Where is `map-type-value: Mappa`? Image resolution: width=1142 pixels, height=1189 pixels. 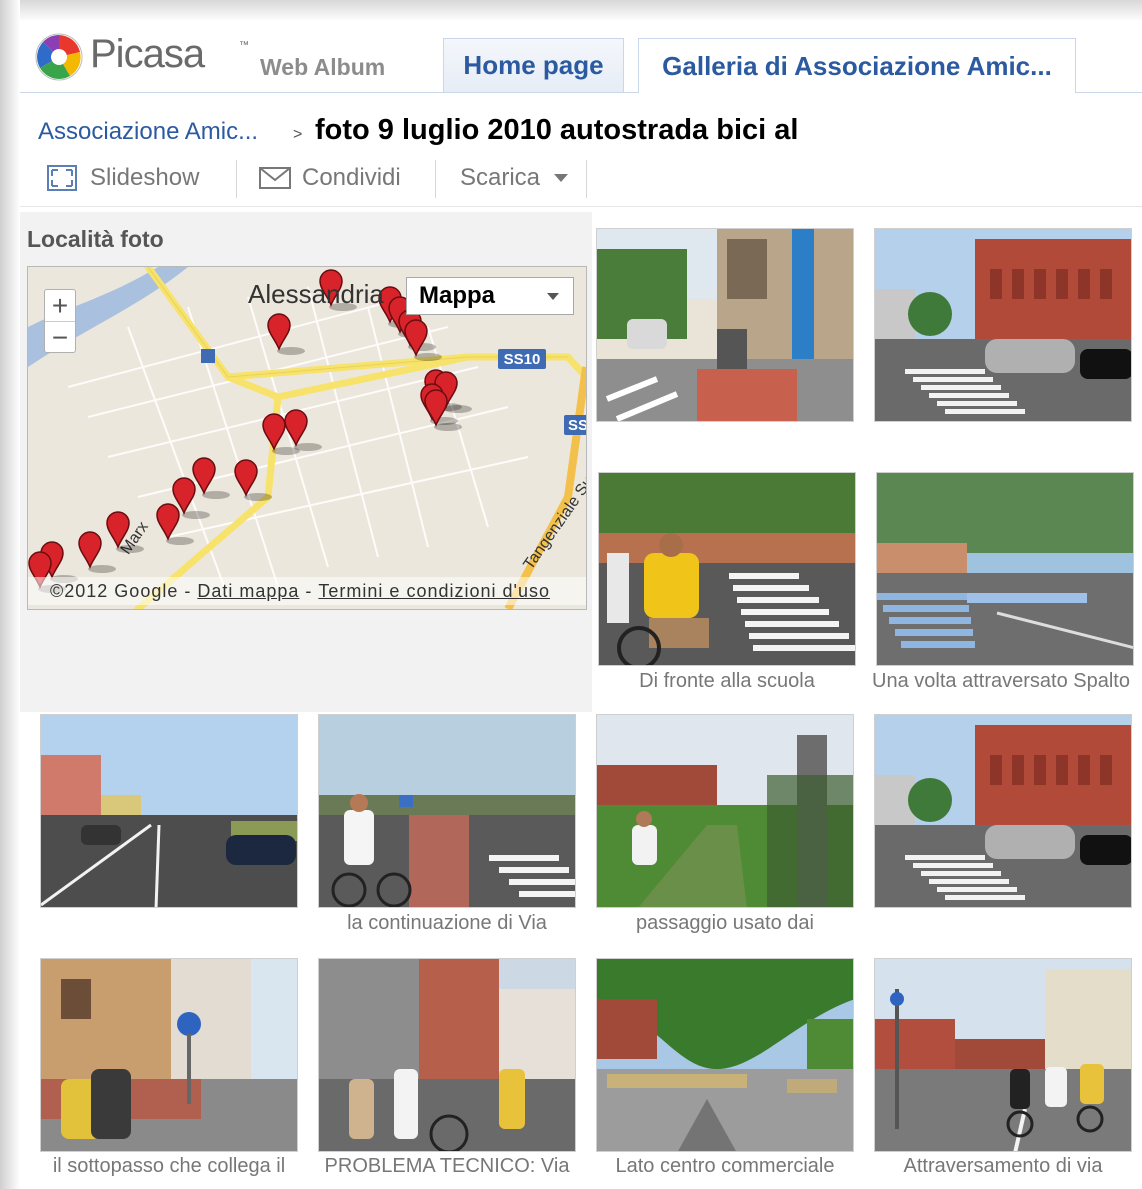
map-type-value: Mappa is located at coordinates (457, 295).